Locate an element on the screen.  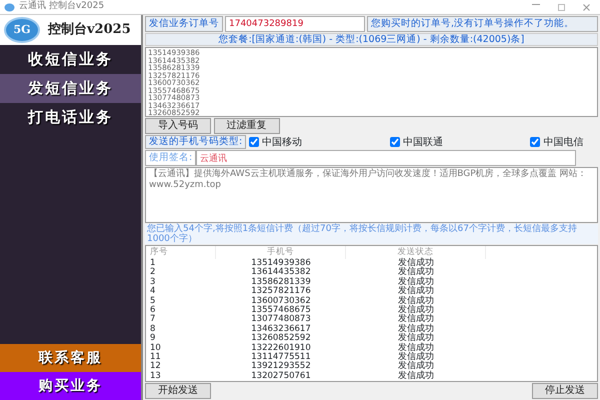
table-cell-text: 13 is located at coordinates (155, 376).